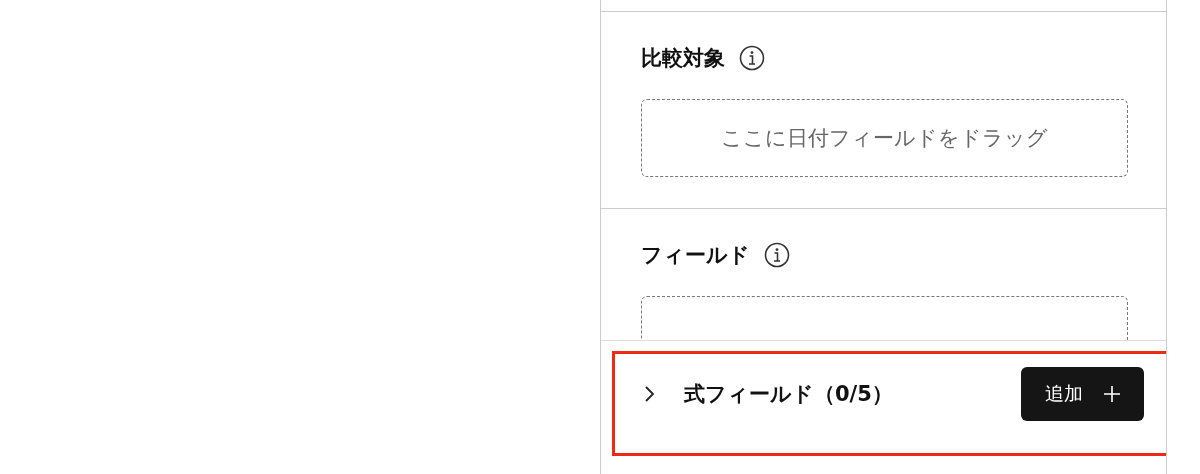  Describe the element at coordinates (884, 138) in the screenshot. I see `drop-zone: ここに日付フィールドをドラッグ` at that location.